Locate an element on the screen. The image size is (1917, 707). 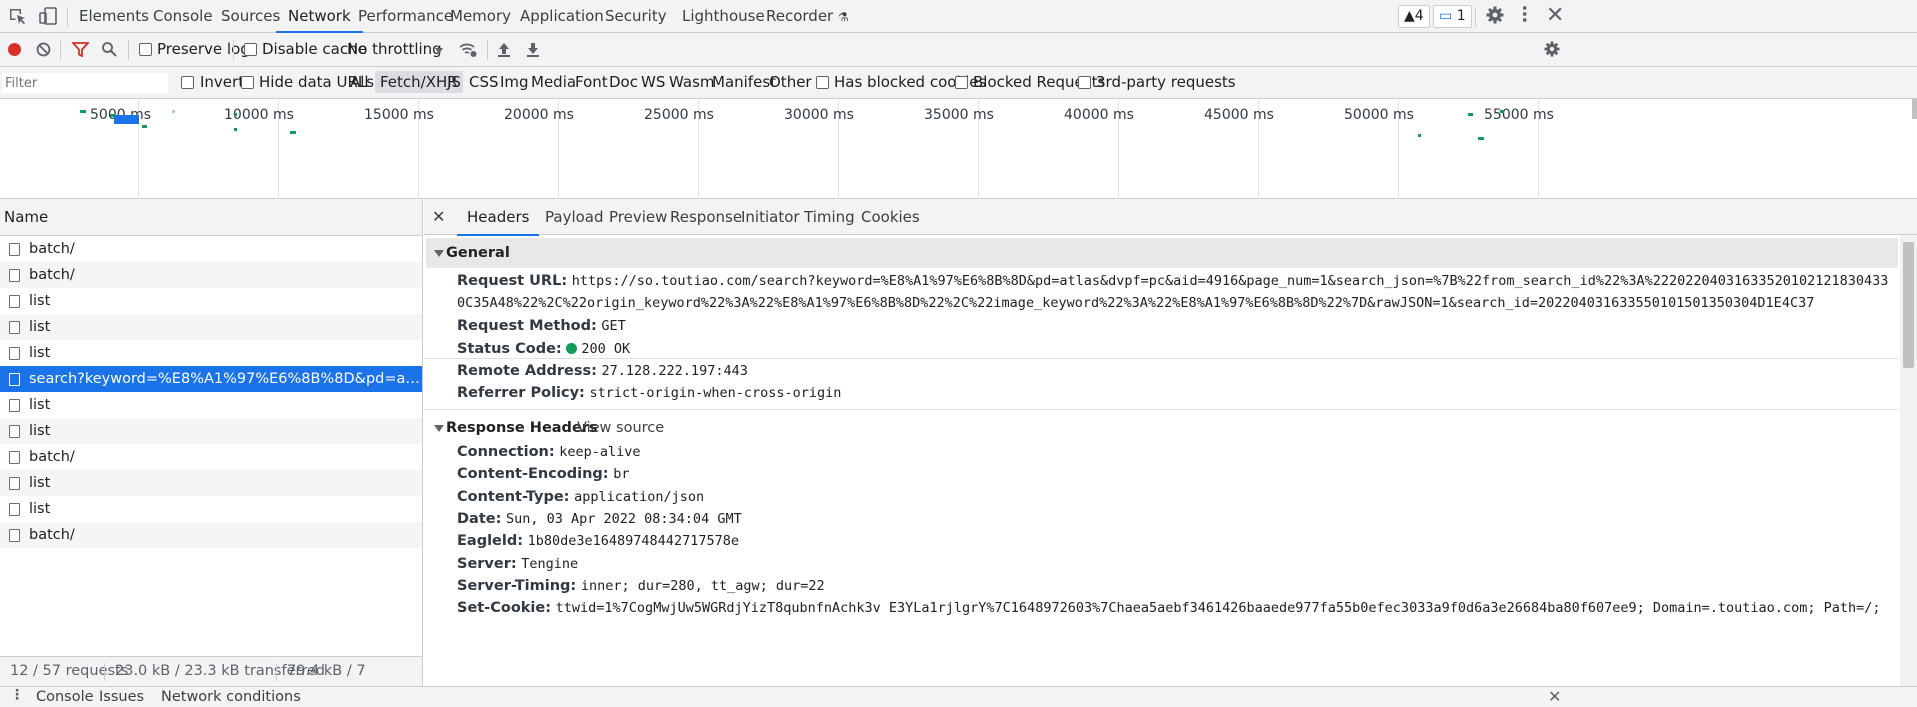
blocked-requests-checkbox is located at coordinates (961, 82).